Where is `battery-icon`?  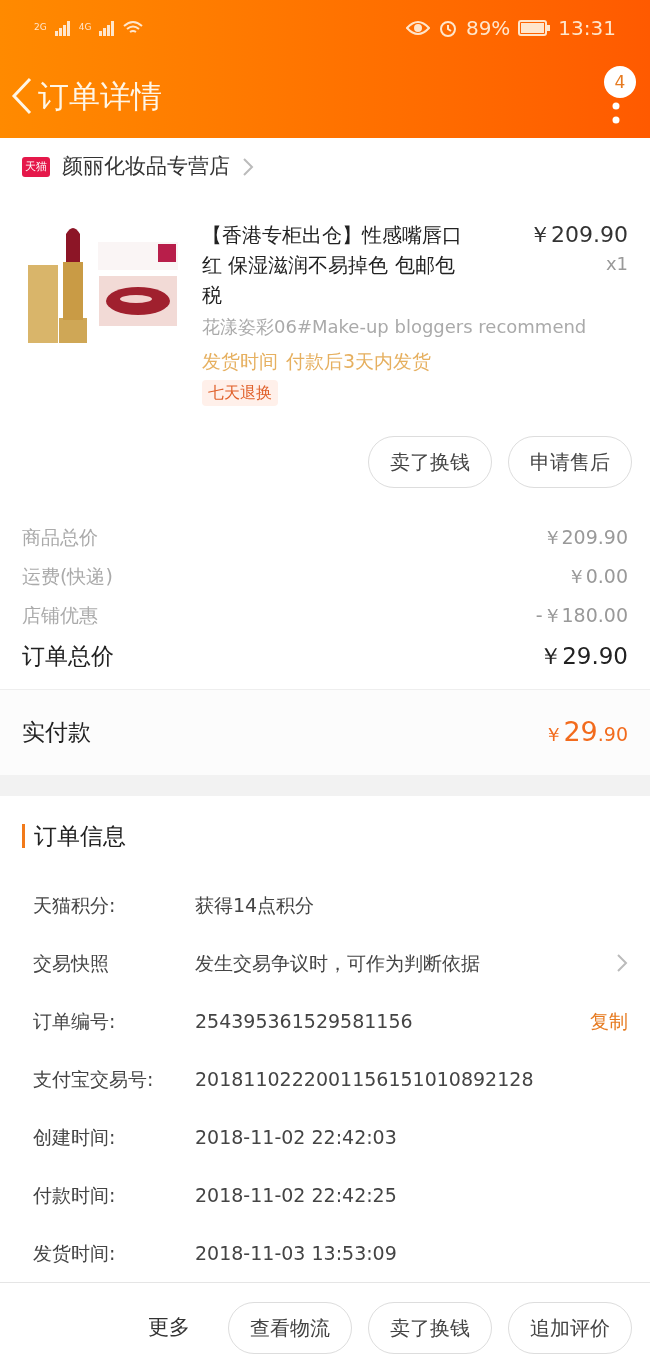 battery-icon is located at coordinates (534, 27).